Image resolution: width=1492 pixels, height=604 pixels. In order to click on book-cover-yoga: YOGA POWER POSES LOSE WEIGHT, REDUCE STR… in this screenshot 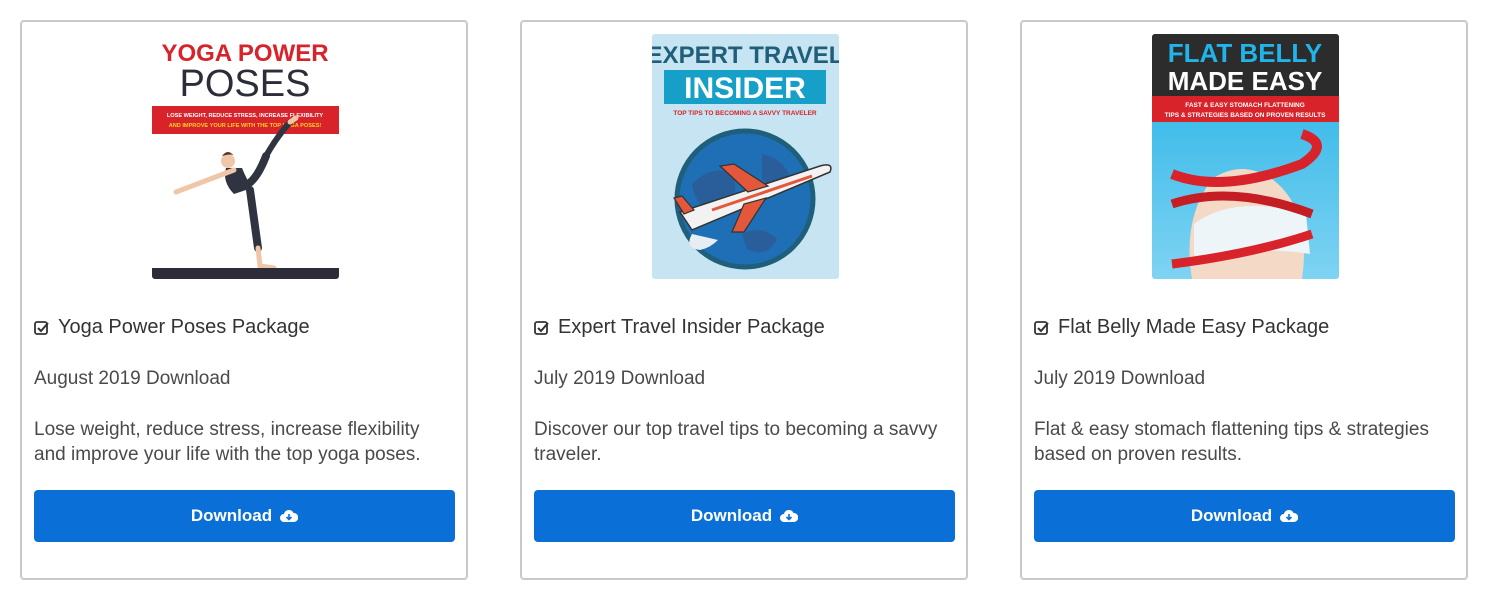, I will do `click(245, 156)`.